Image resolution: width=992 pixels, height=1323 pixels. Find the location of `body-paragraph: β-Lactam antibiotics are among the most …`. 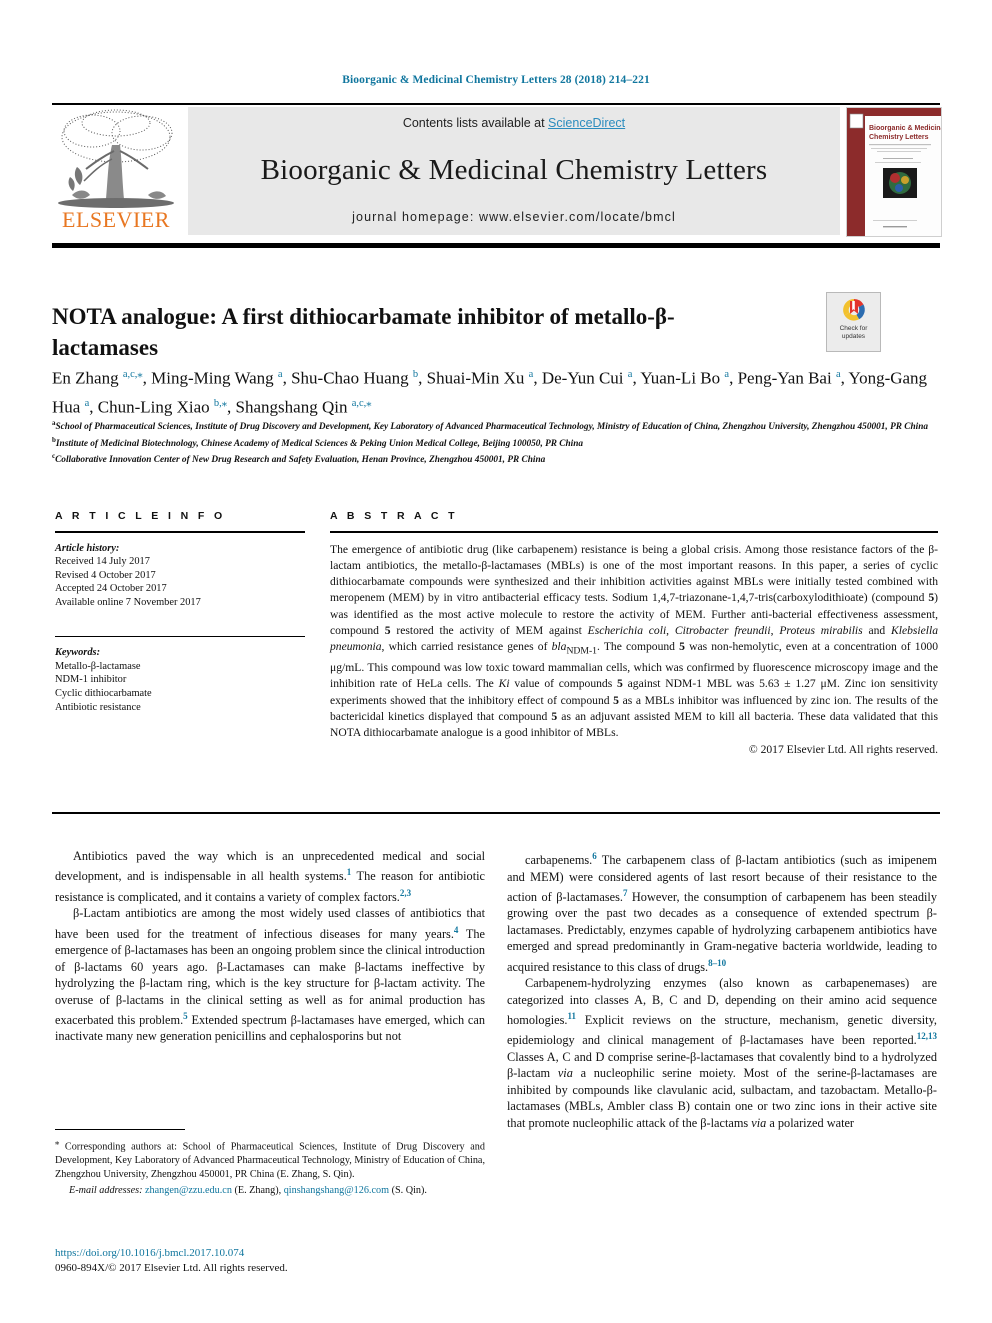

body-paragraph: β-Lactam antibiotics are among the most … is located at coordinates (270, 975).